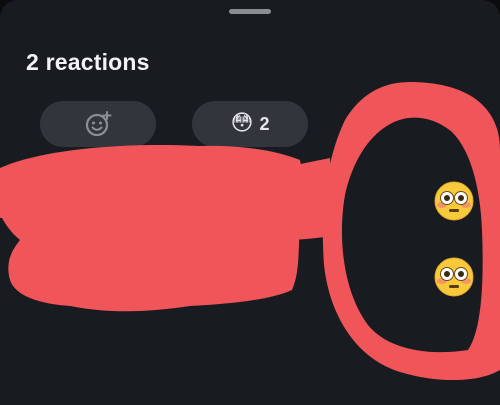  What do you see at coordinates (264, 123) in the screenshot?
I see `reaction-count: 2` at bounding box center [264, 123].